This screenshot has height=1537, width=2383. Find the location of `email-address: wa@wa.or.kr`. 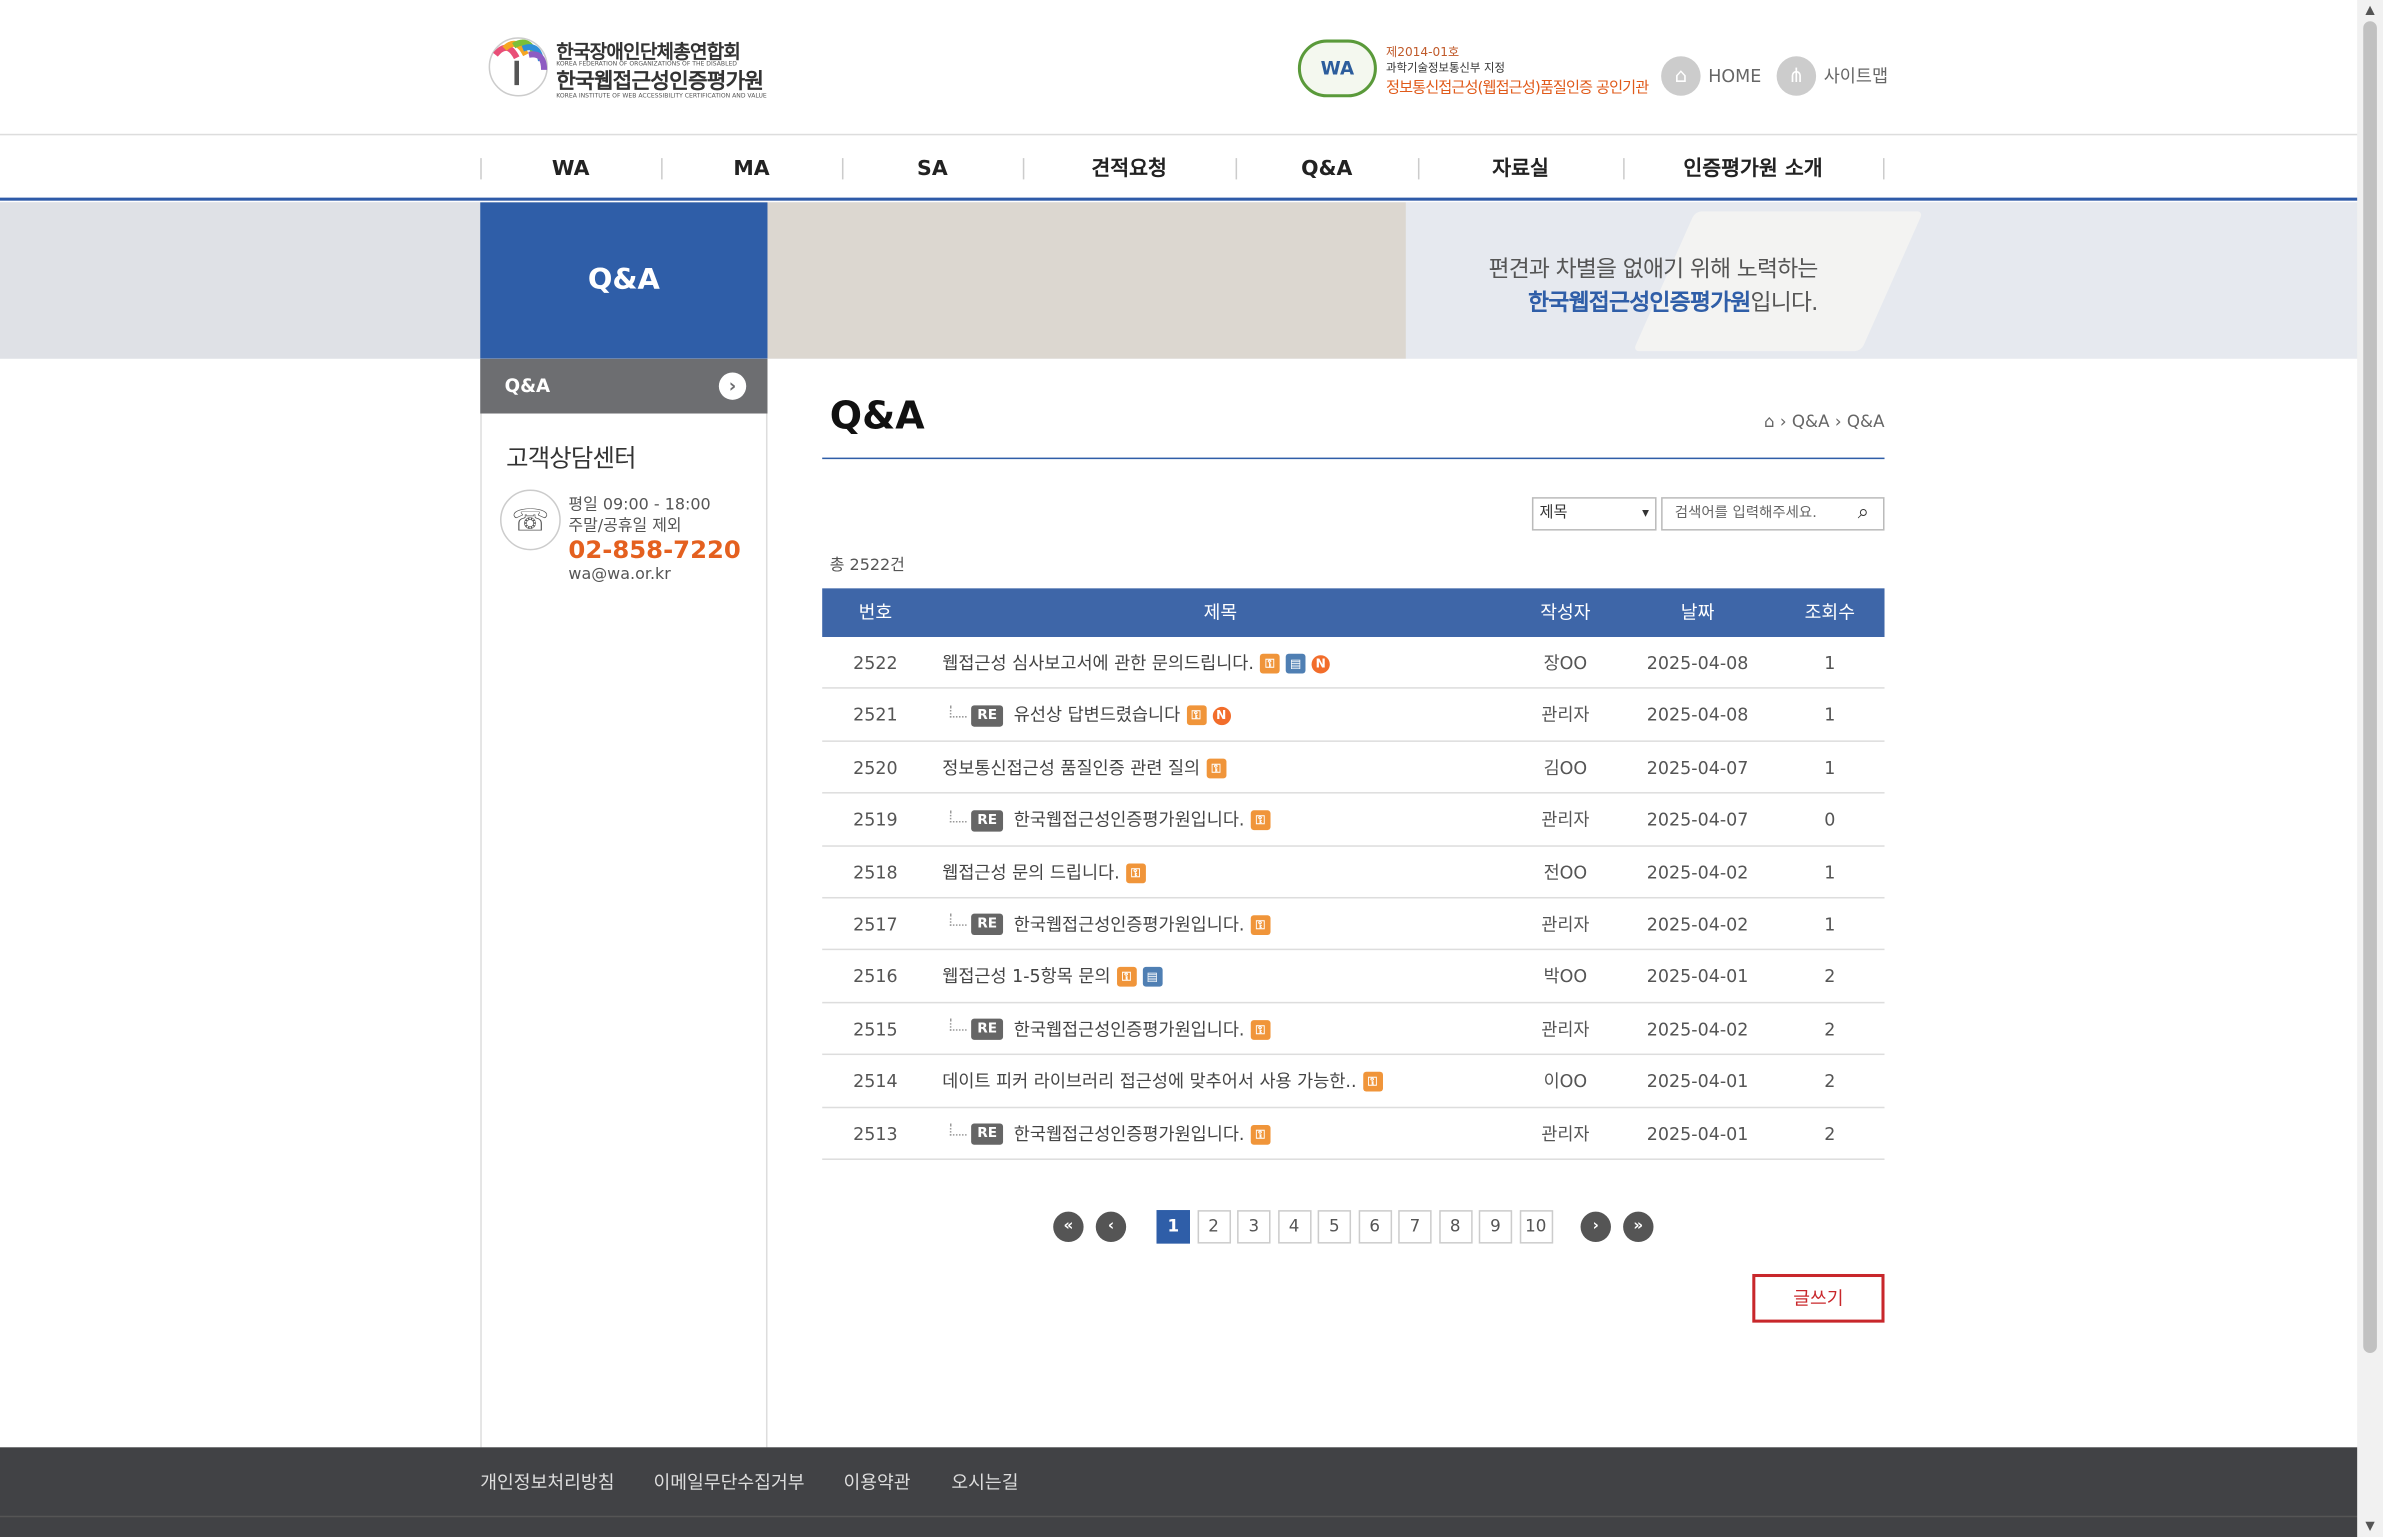

email-address: wa@wa.or.kr is located at coordinates (619, 575).